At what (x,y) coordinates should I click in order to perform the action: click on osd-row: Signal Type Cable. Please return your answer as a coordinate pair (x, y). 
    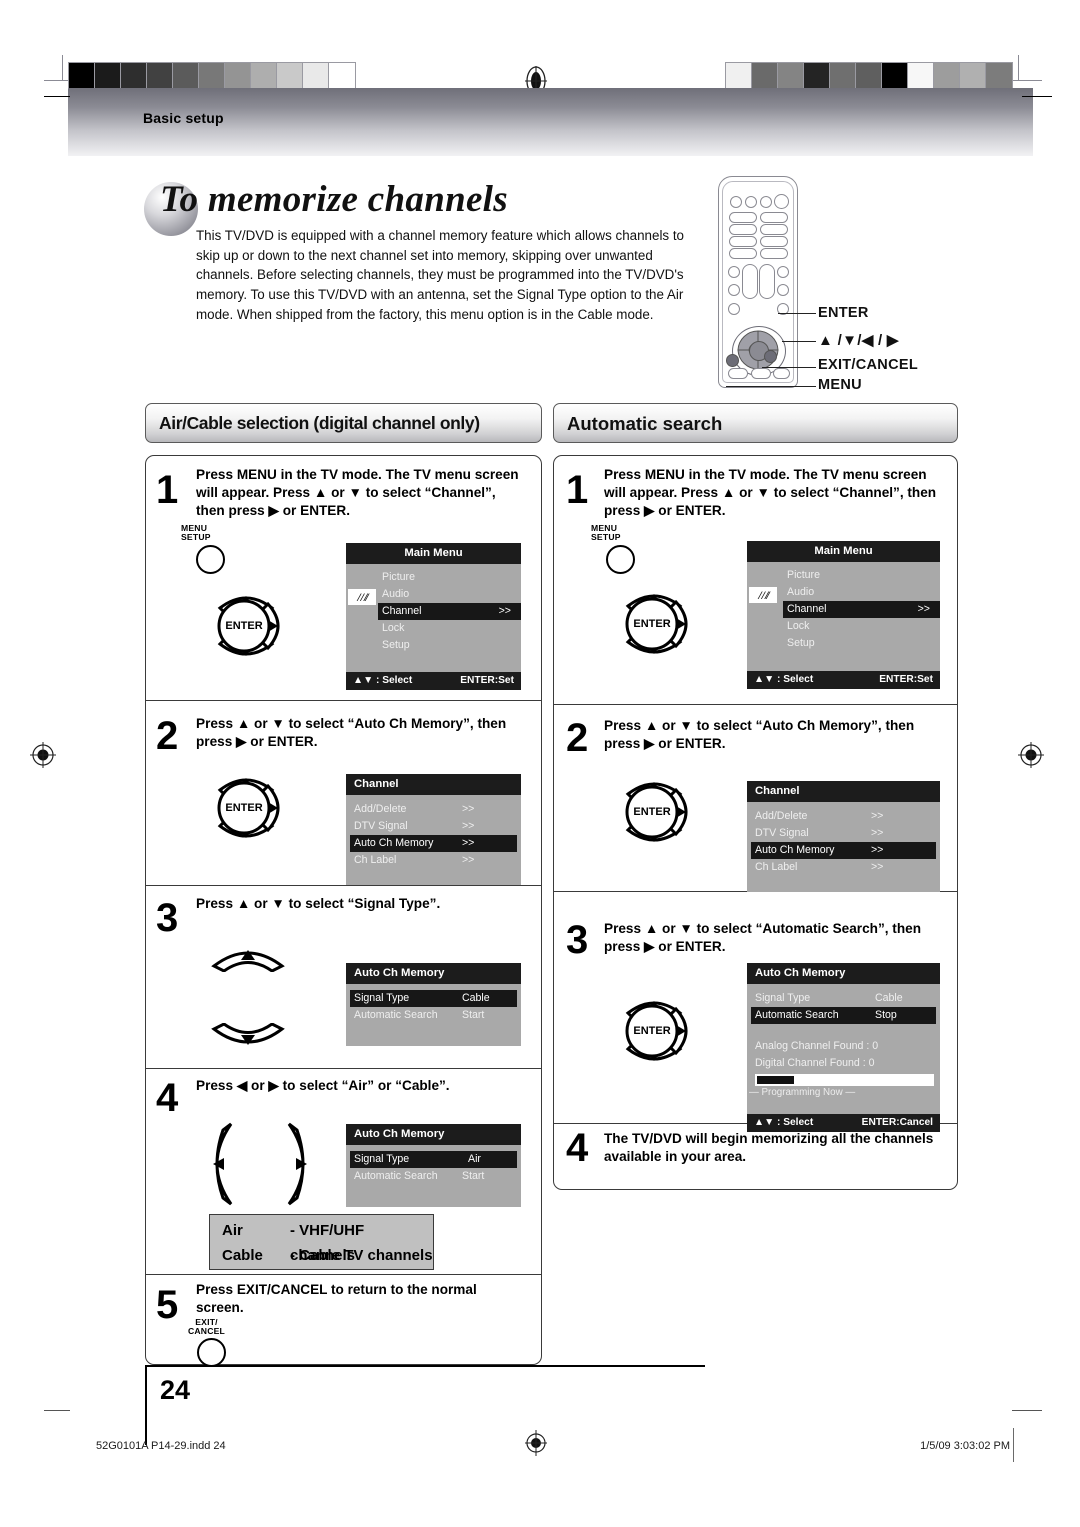
    Looking at the image, I should click on (843, 998).